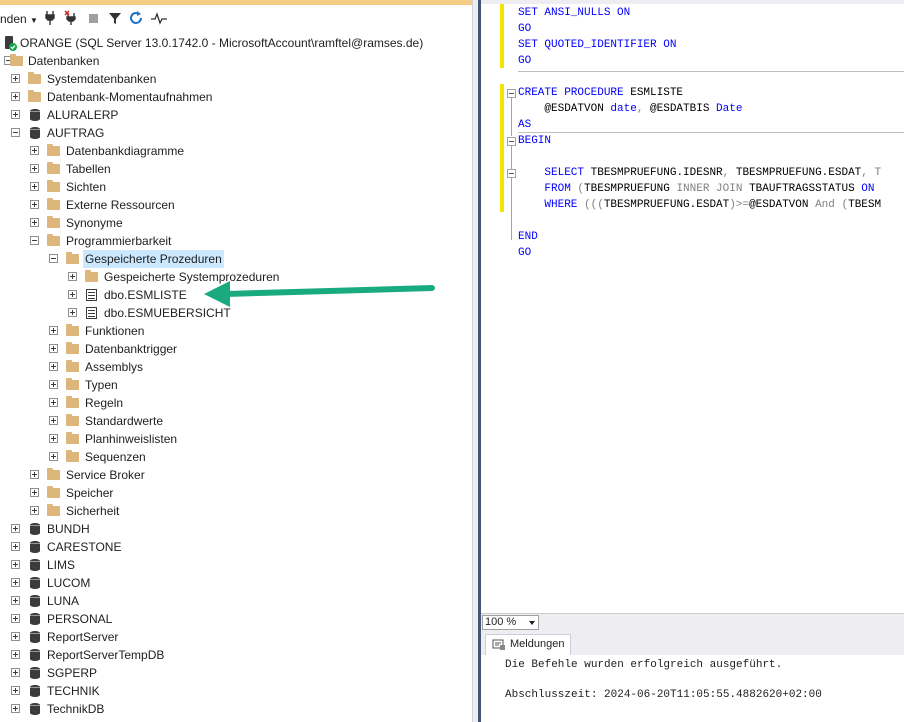  Describe the element at coordinates (159, 19) in the screenshot. I see `activity-monitor-icon` at that location.